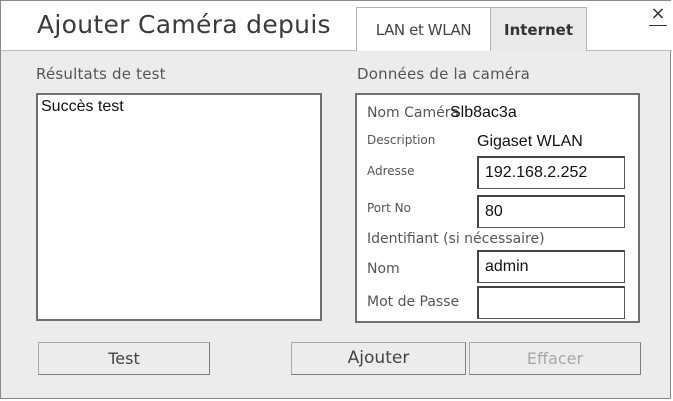  What do you see at coordinates (184, 24) in the screenshot?
I see `dialog-title: Ajouter Caméra depuis` at bounding box center [184, 24].